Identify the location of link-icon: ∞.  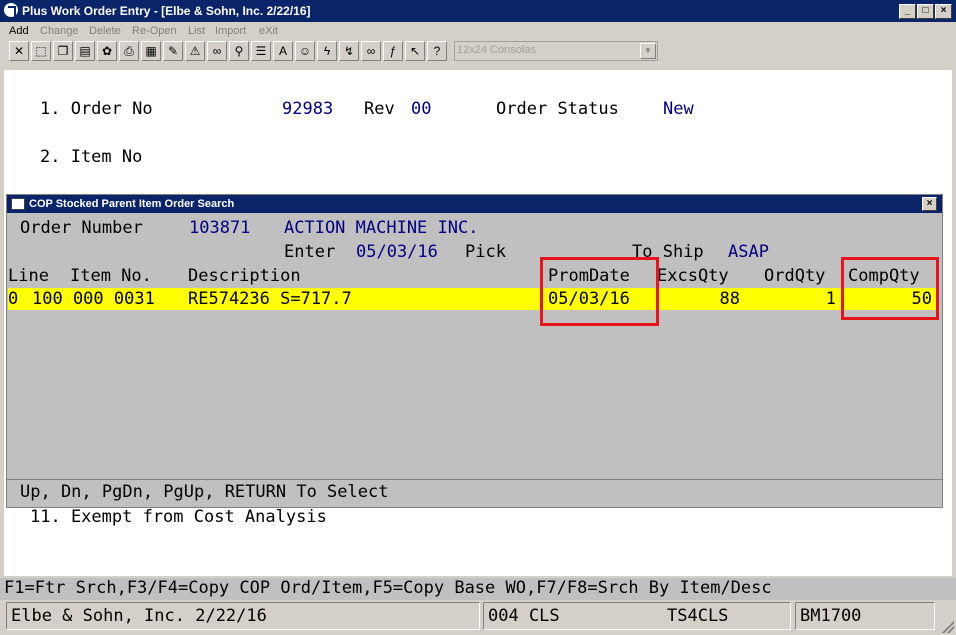
(371, 51).